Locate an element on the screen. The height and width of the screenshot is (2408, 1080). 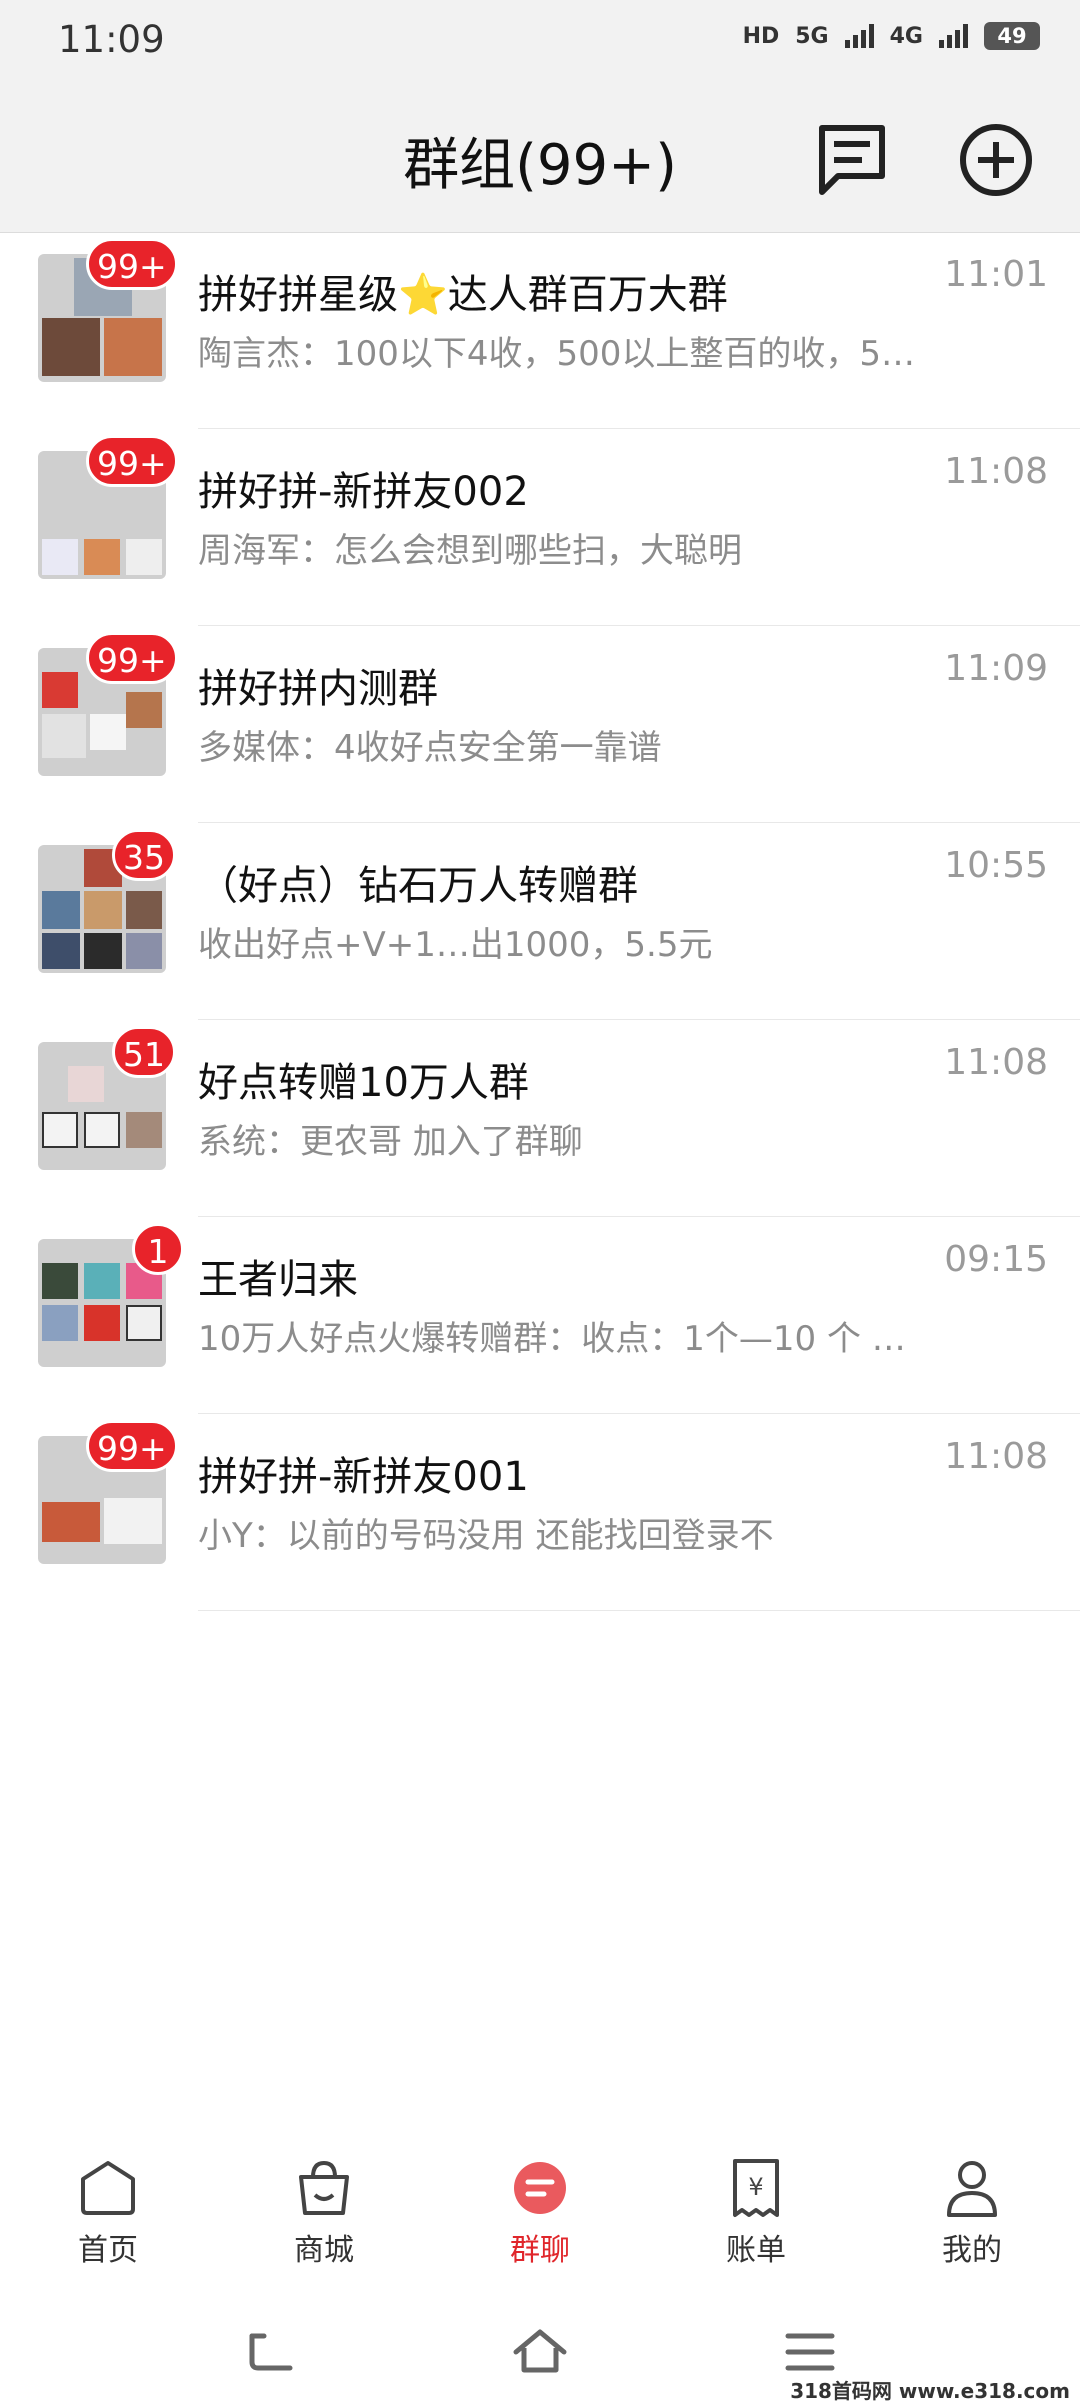
chat-title: 王者归来 is located at coordinates (278, 1280).